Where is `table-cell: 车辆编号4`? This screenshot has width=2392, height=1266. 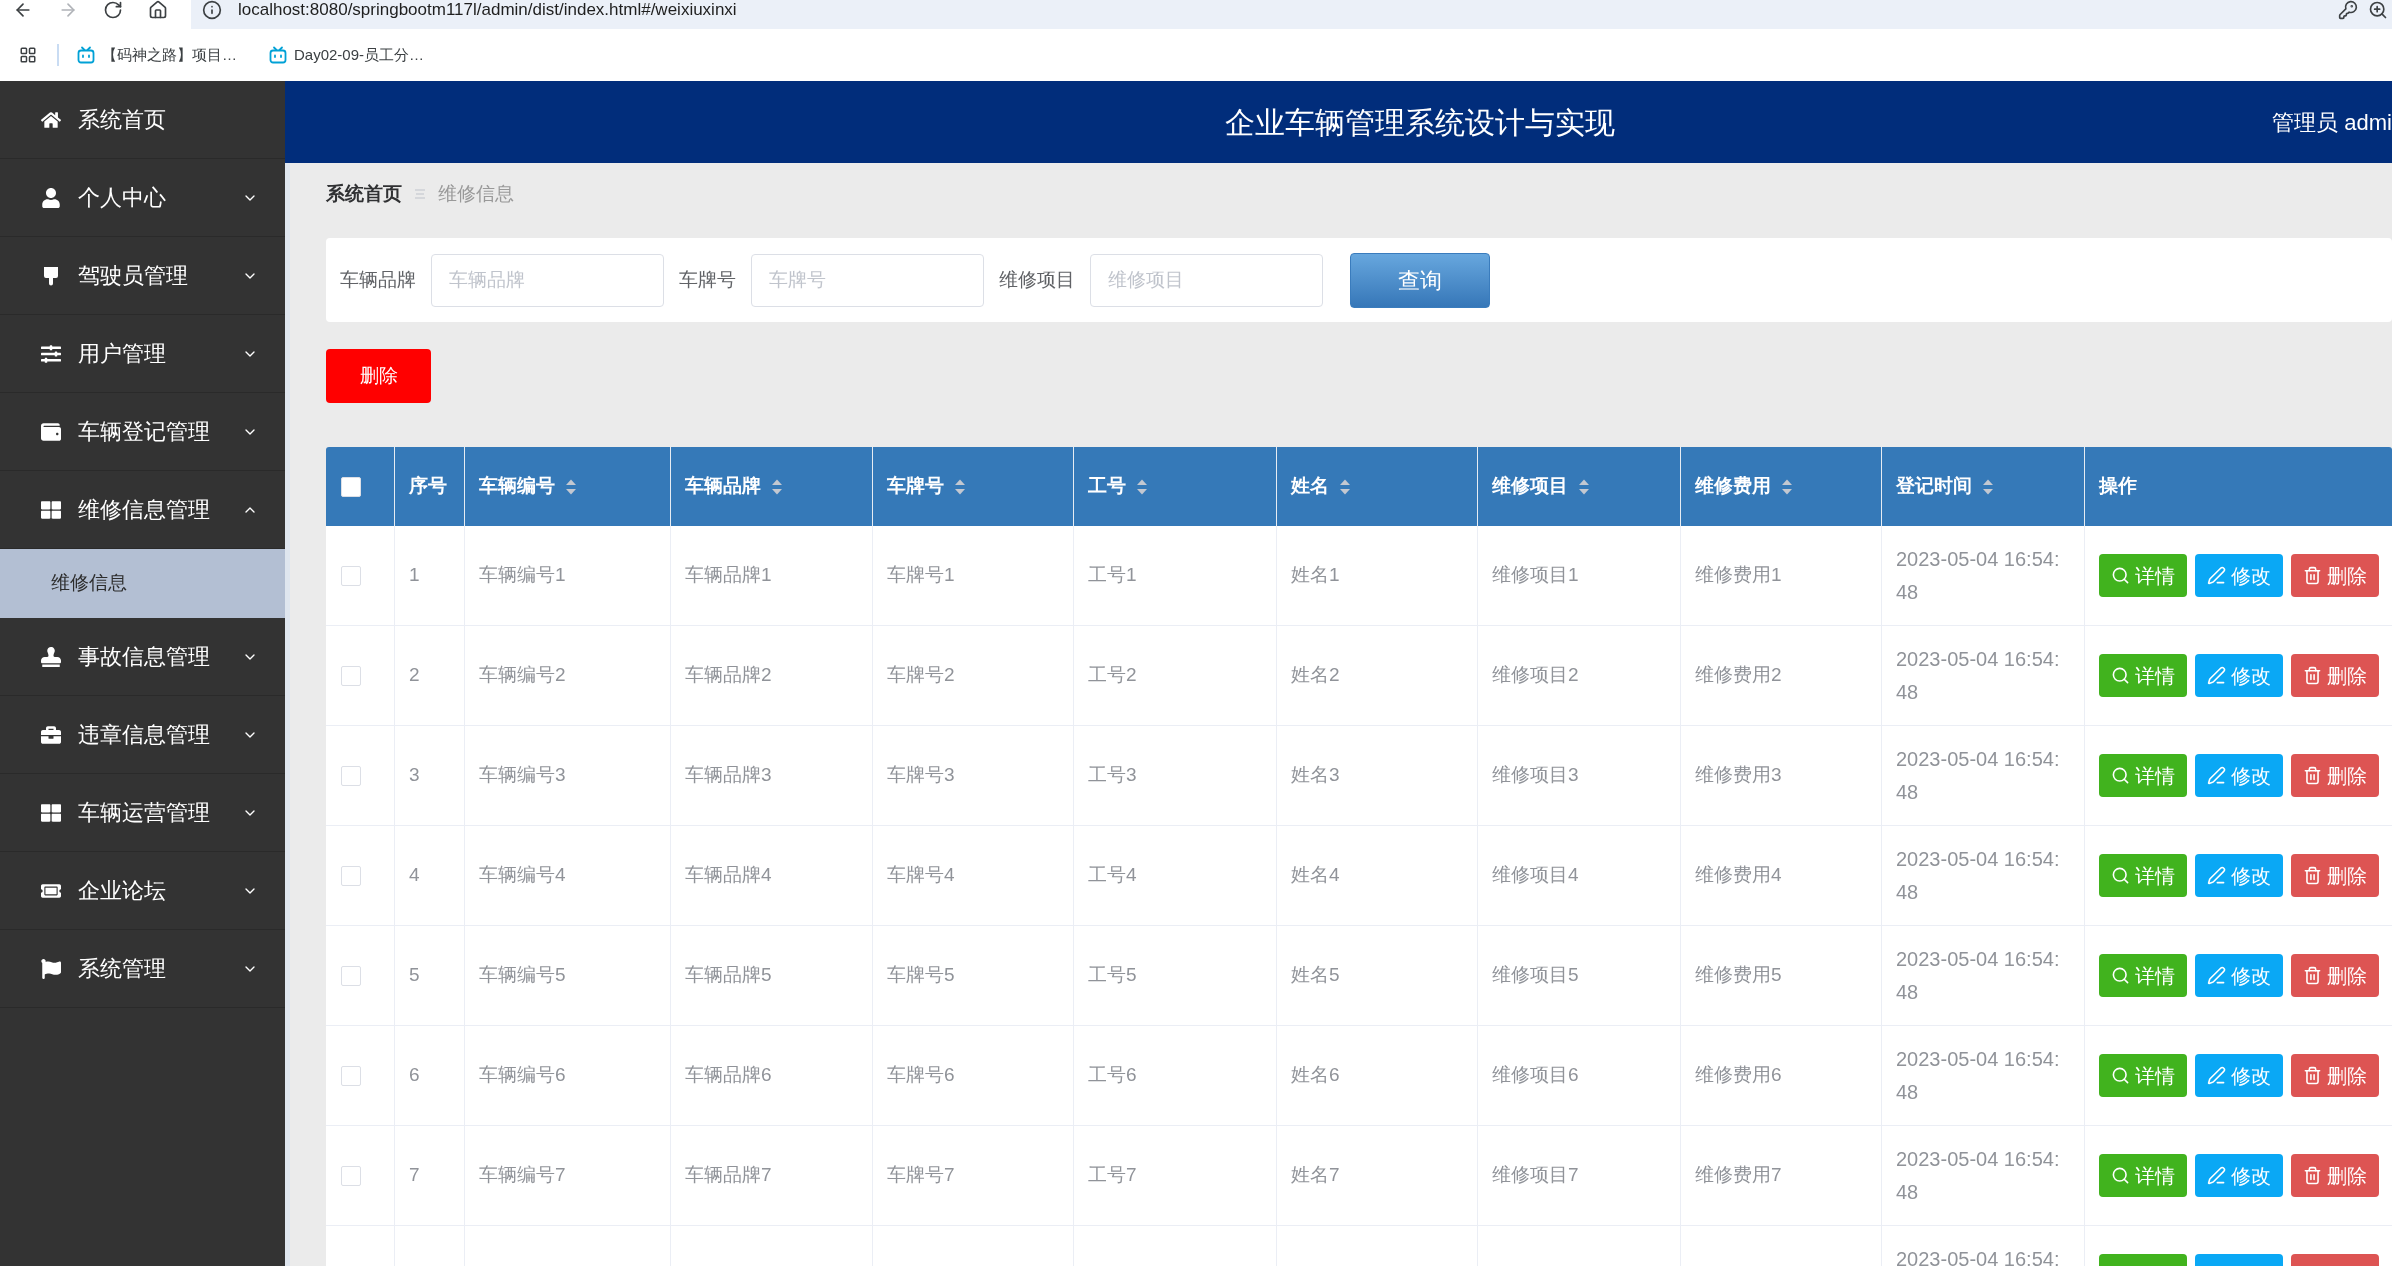 table-cell: 车辆编号4 is located at coordinates (568, 875).